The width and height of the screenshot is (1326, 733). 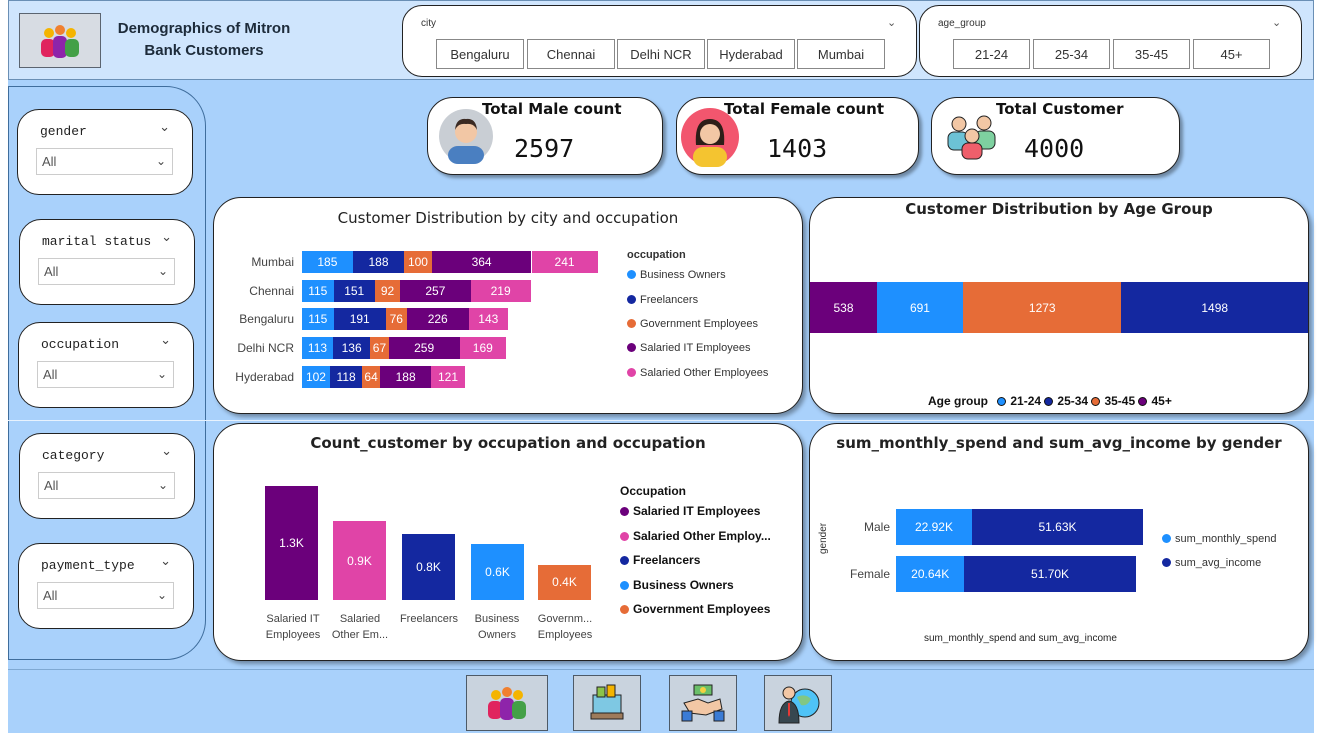 What do you see at coordinates (480, 54) in the screenshot?
I see `city-option-bengaluru: Bengaluru` at bounding box center [480, 54].